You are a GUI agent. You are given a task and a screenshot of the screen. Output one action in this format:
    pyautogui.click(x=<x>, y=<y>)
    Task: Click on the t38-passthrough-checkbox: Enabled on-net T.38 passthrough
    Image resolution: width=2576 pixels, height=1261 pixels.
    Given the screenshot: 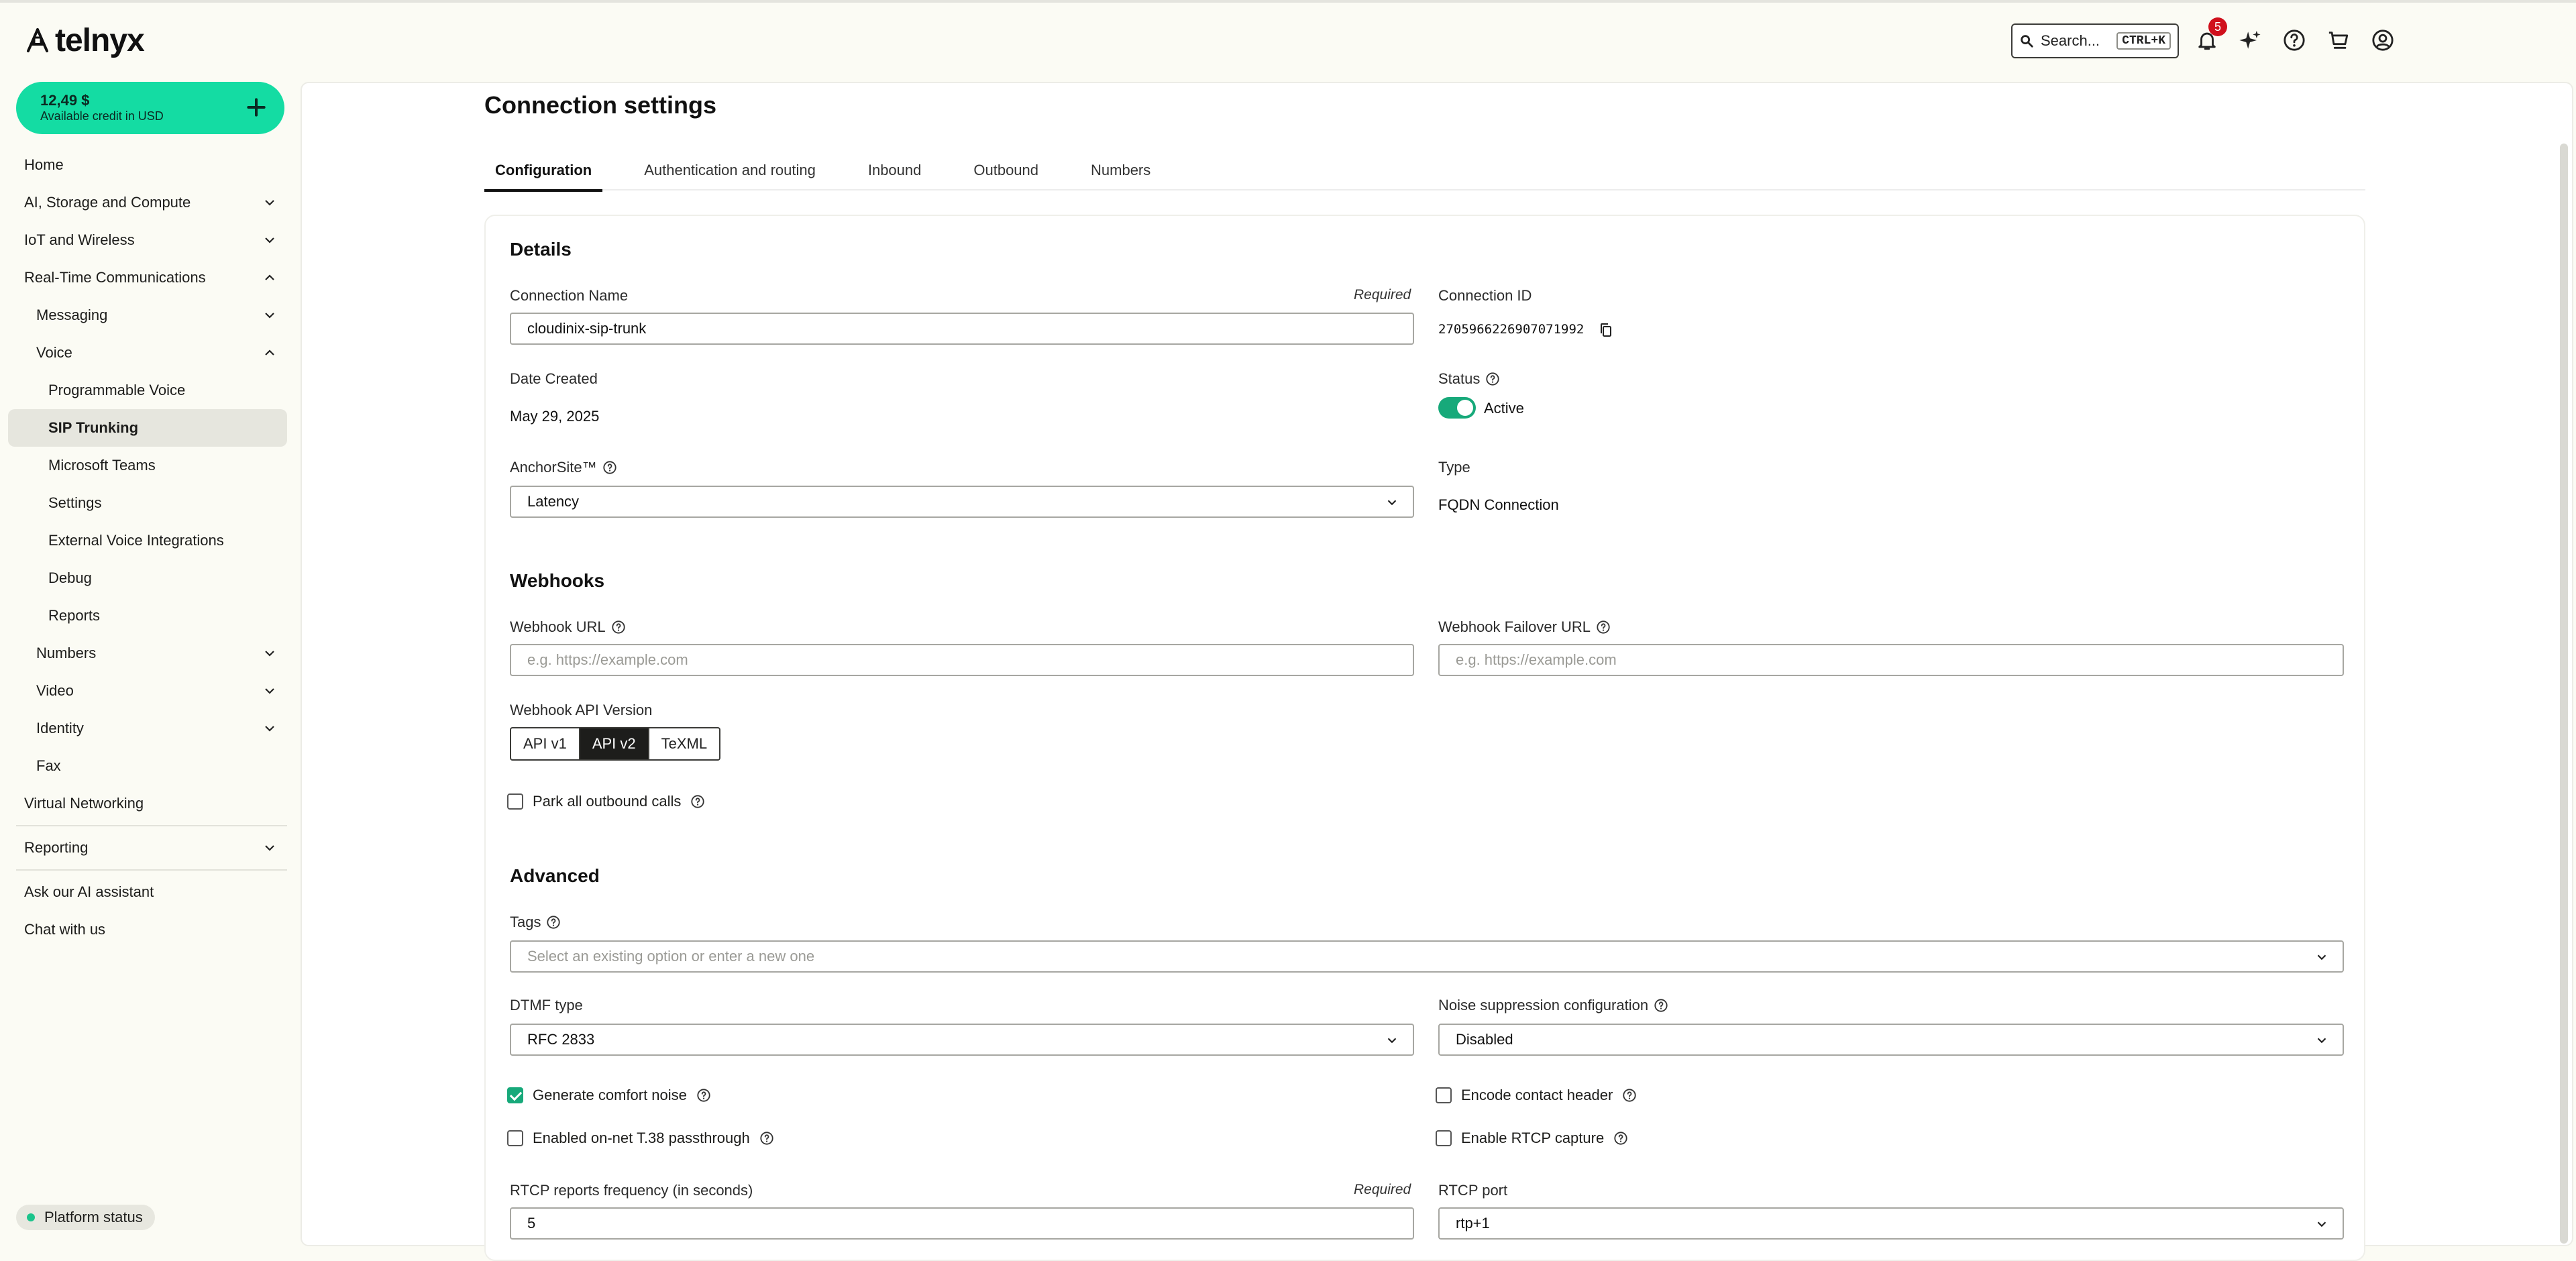 What is the action you would take?
    pyautogui.click(x=640, y=1138)
    